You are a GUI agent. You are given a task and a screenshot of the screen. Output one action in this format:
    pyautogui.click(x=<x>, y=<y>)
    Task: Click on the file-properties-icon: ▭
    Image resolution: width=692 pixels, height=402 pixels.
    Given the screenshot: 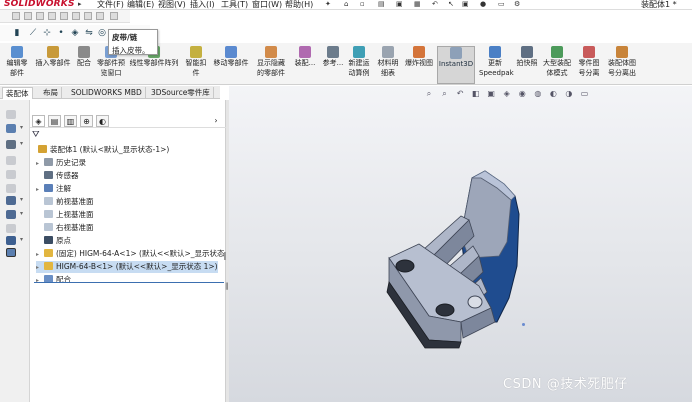 What is the action you would take?
    pyautogui.click(x=503, y=4)
    